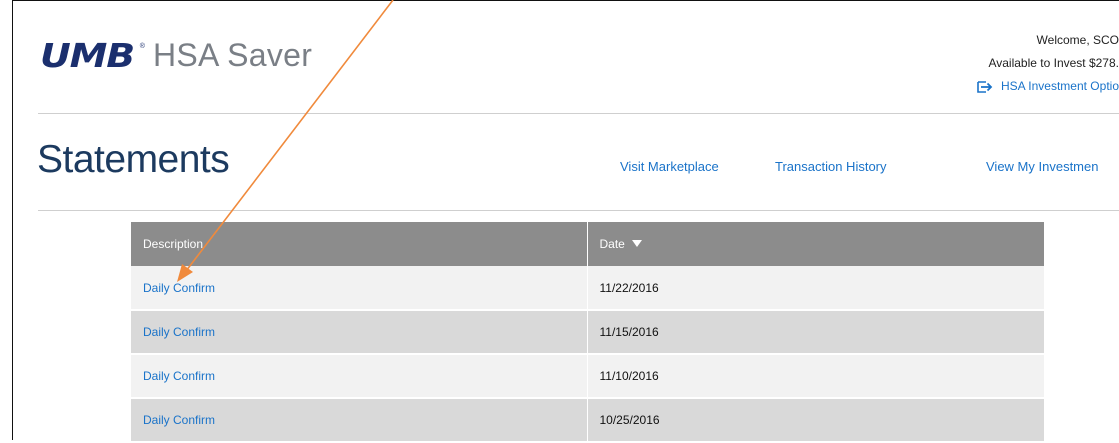  I want to click on description-header-label: Description, so click(173, 244).